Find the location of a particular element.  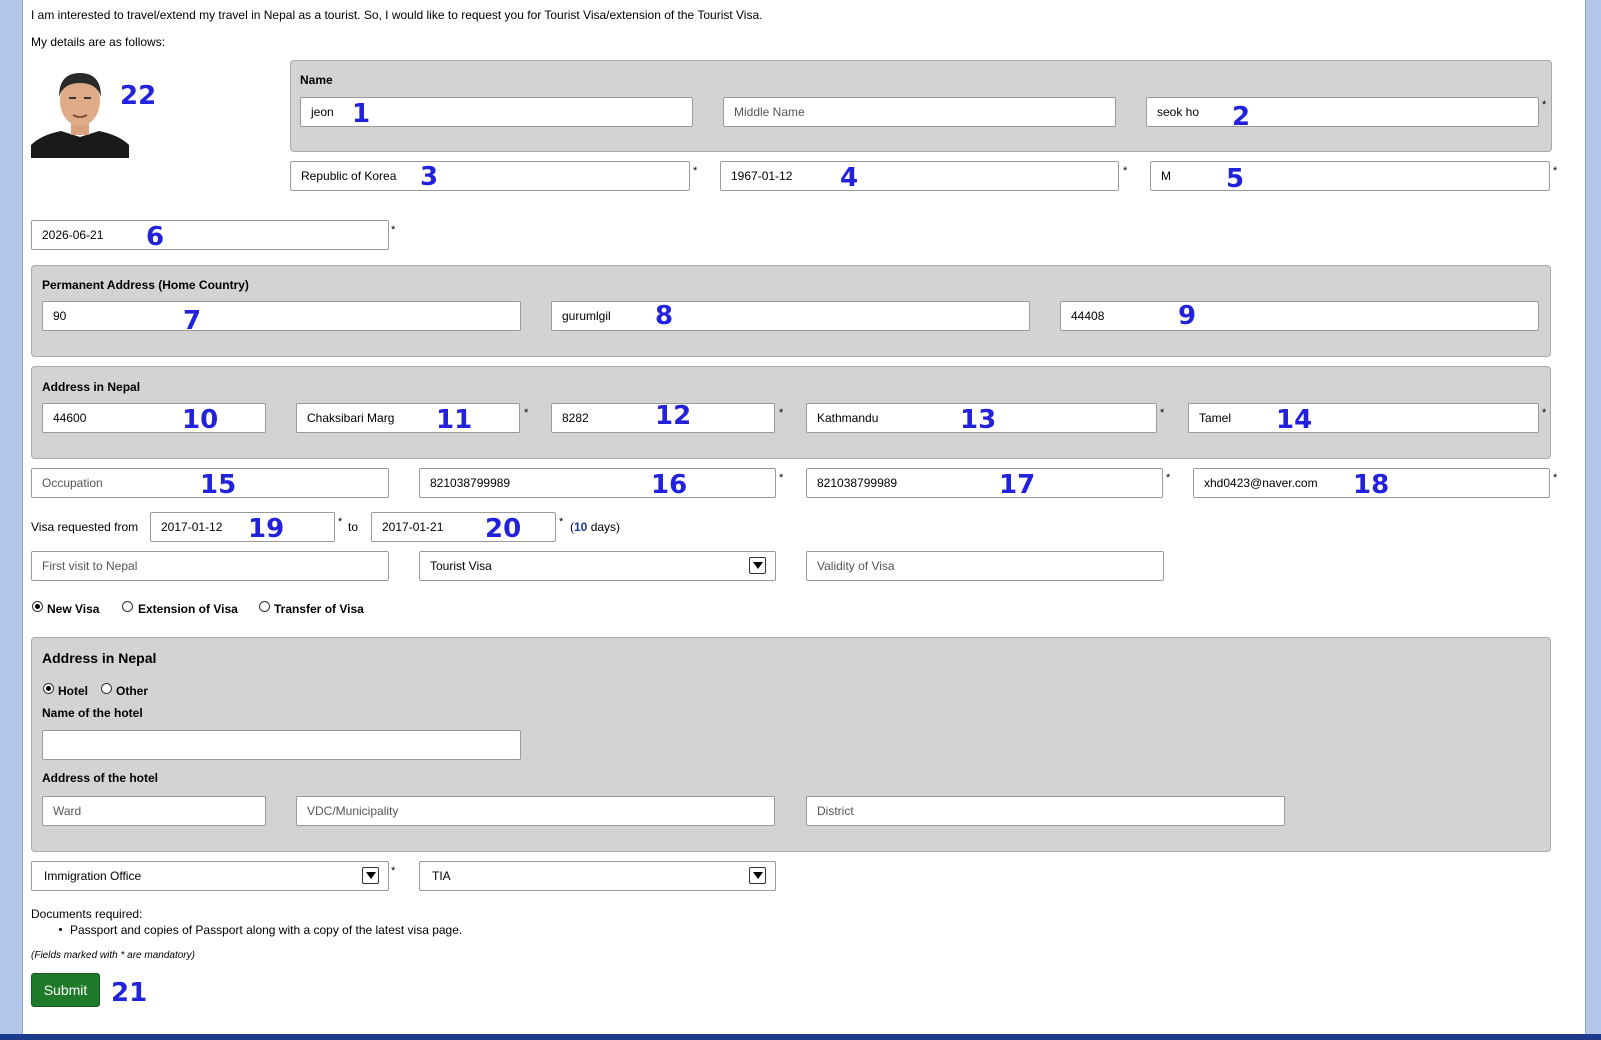

to-label: to is located at coordinates (353, 527).